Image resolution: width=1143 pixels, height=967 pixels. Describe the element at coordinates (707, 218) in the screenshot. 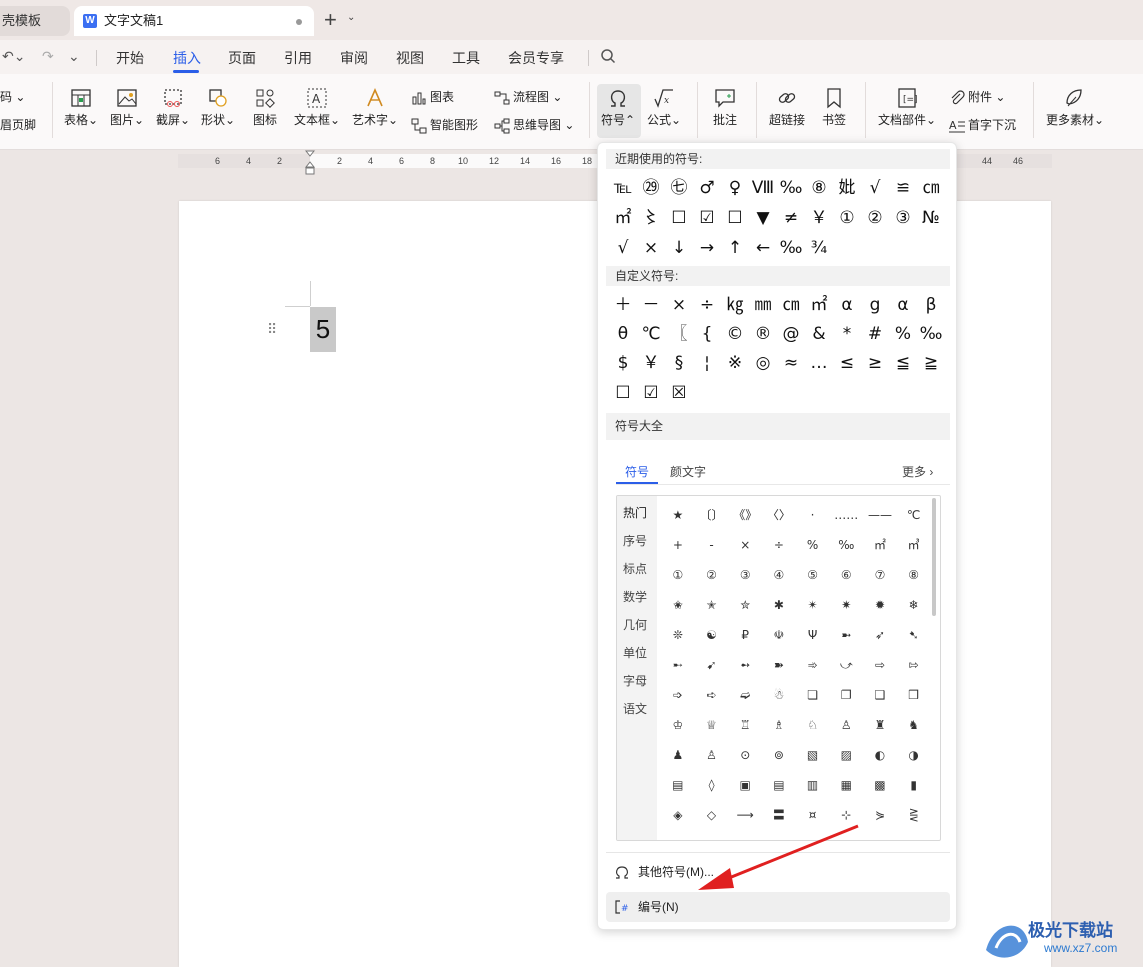

I see `symbol-cell: ☑` at that location.